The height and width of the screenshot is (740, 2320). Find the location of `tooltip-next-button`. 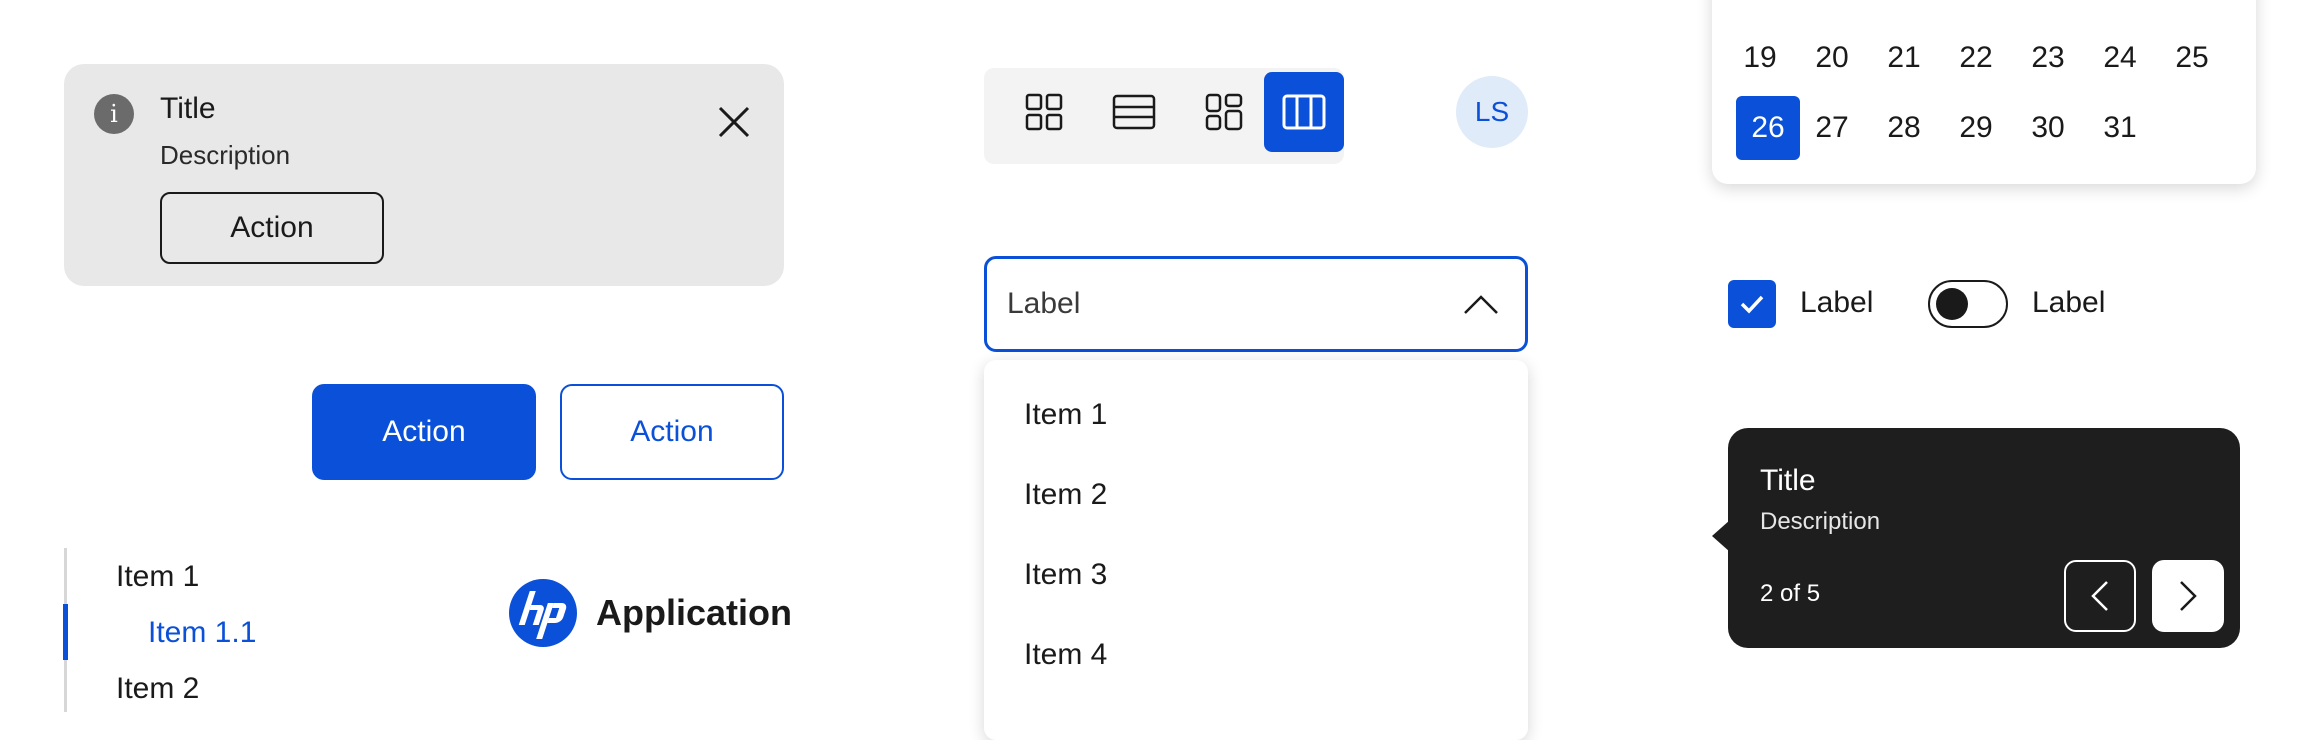

tooltip-next-button is located at coordinates (2188, 596).